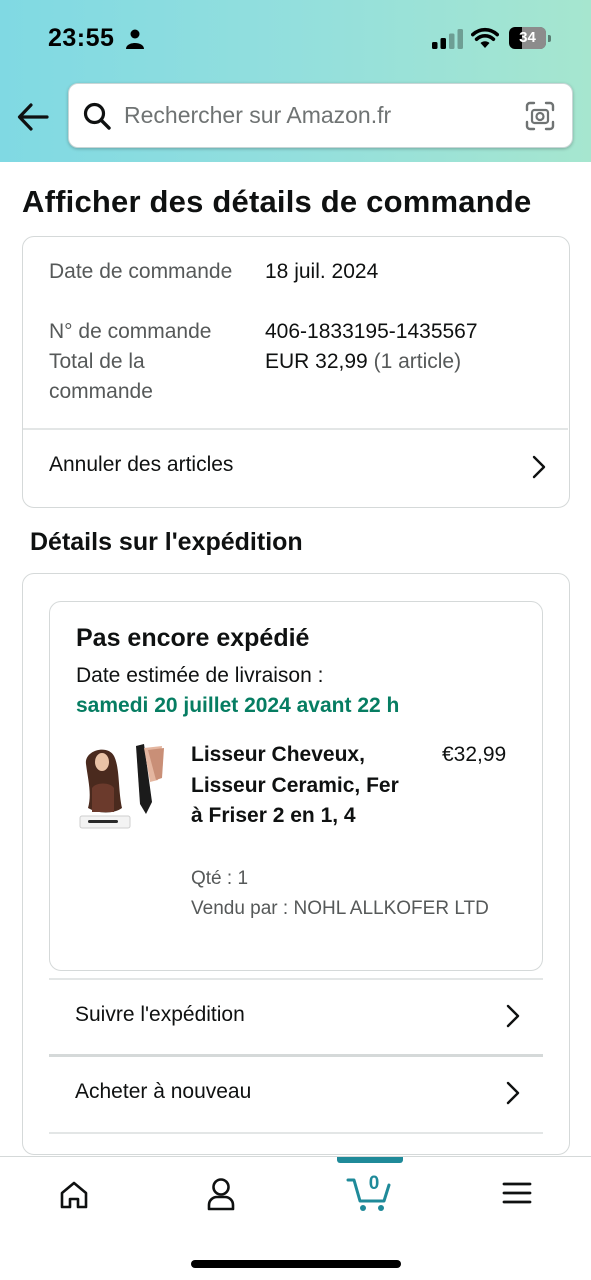  I want to click on tab-home, so click(74, 1197).